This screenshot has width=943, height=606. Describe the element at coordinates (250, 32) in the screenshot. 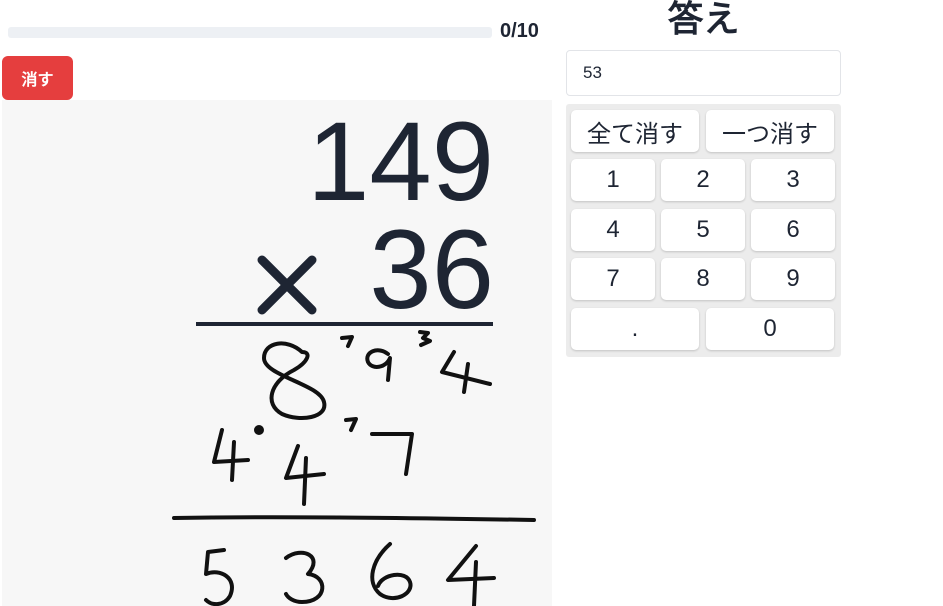

I see `progress-bar` at that location.